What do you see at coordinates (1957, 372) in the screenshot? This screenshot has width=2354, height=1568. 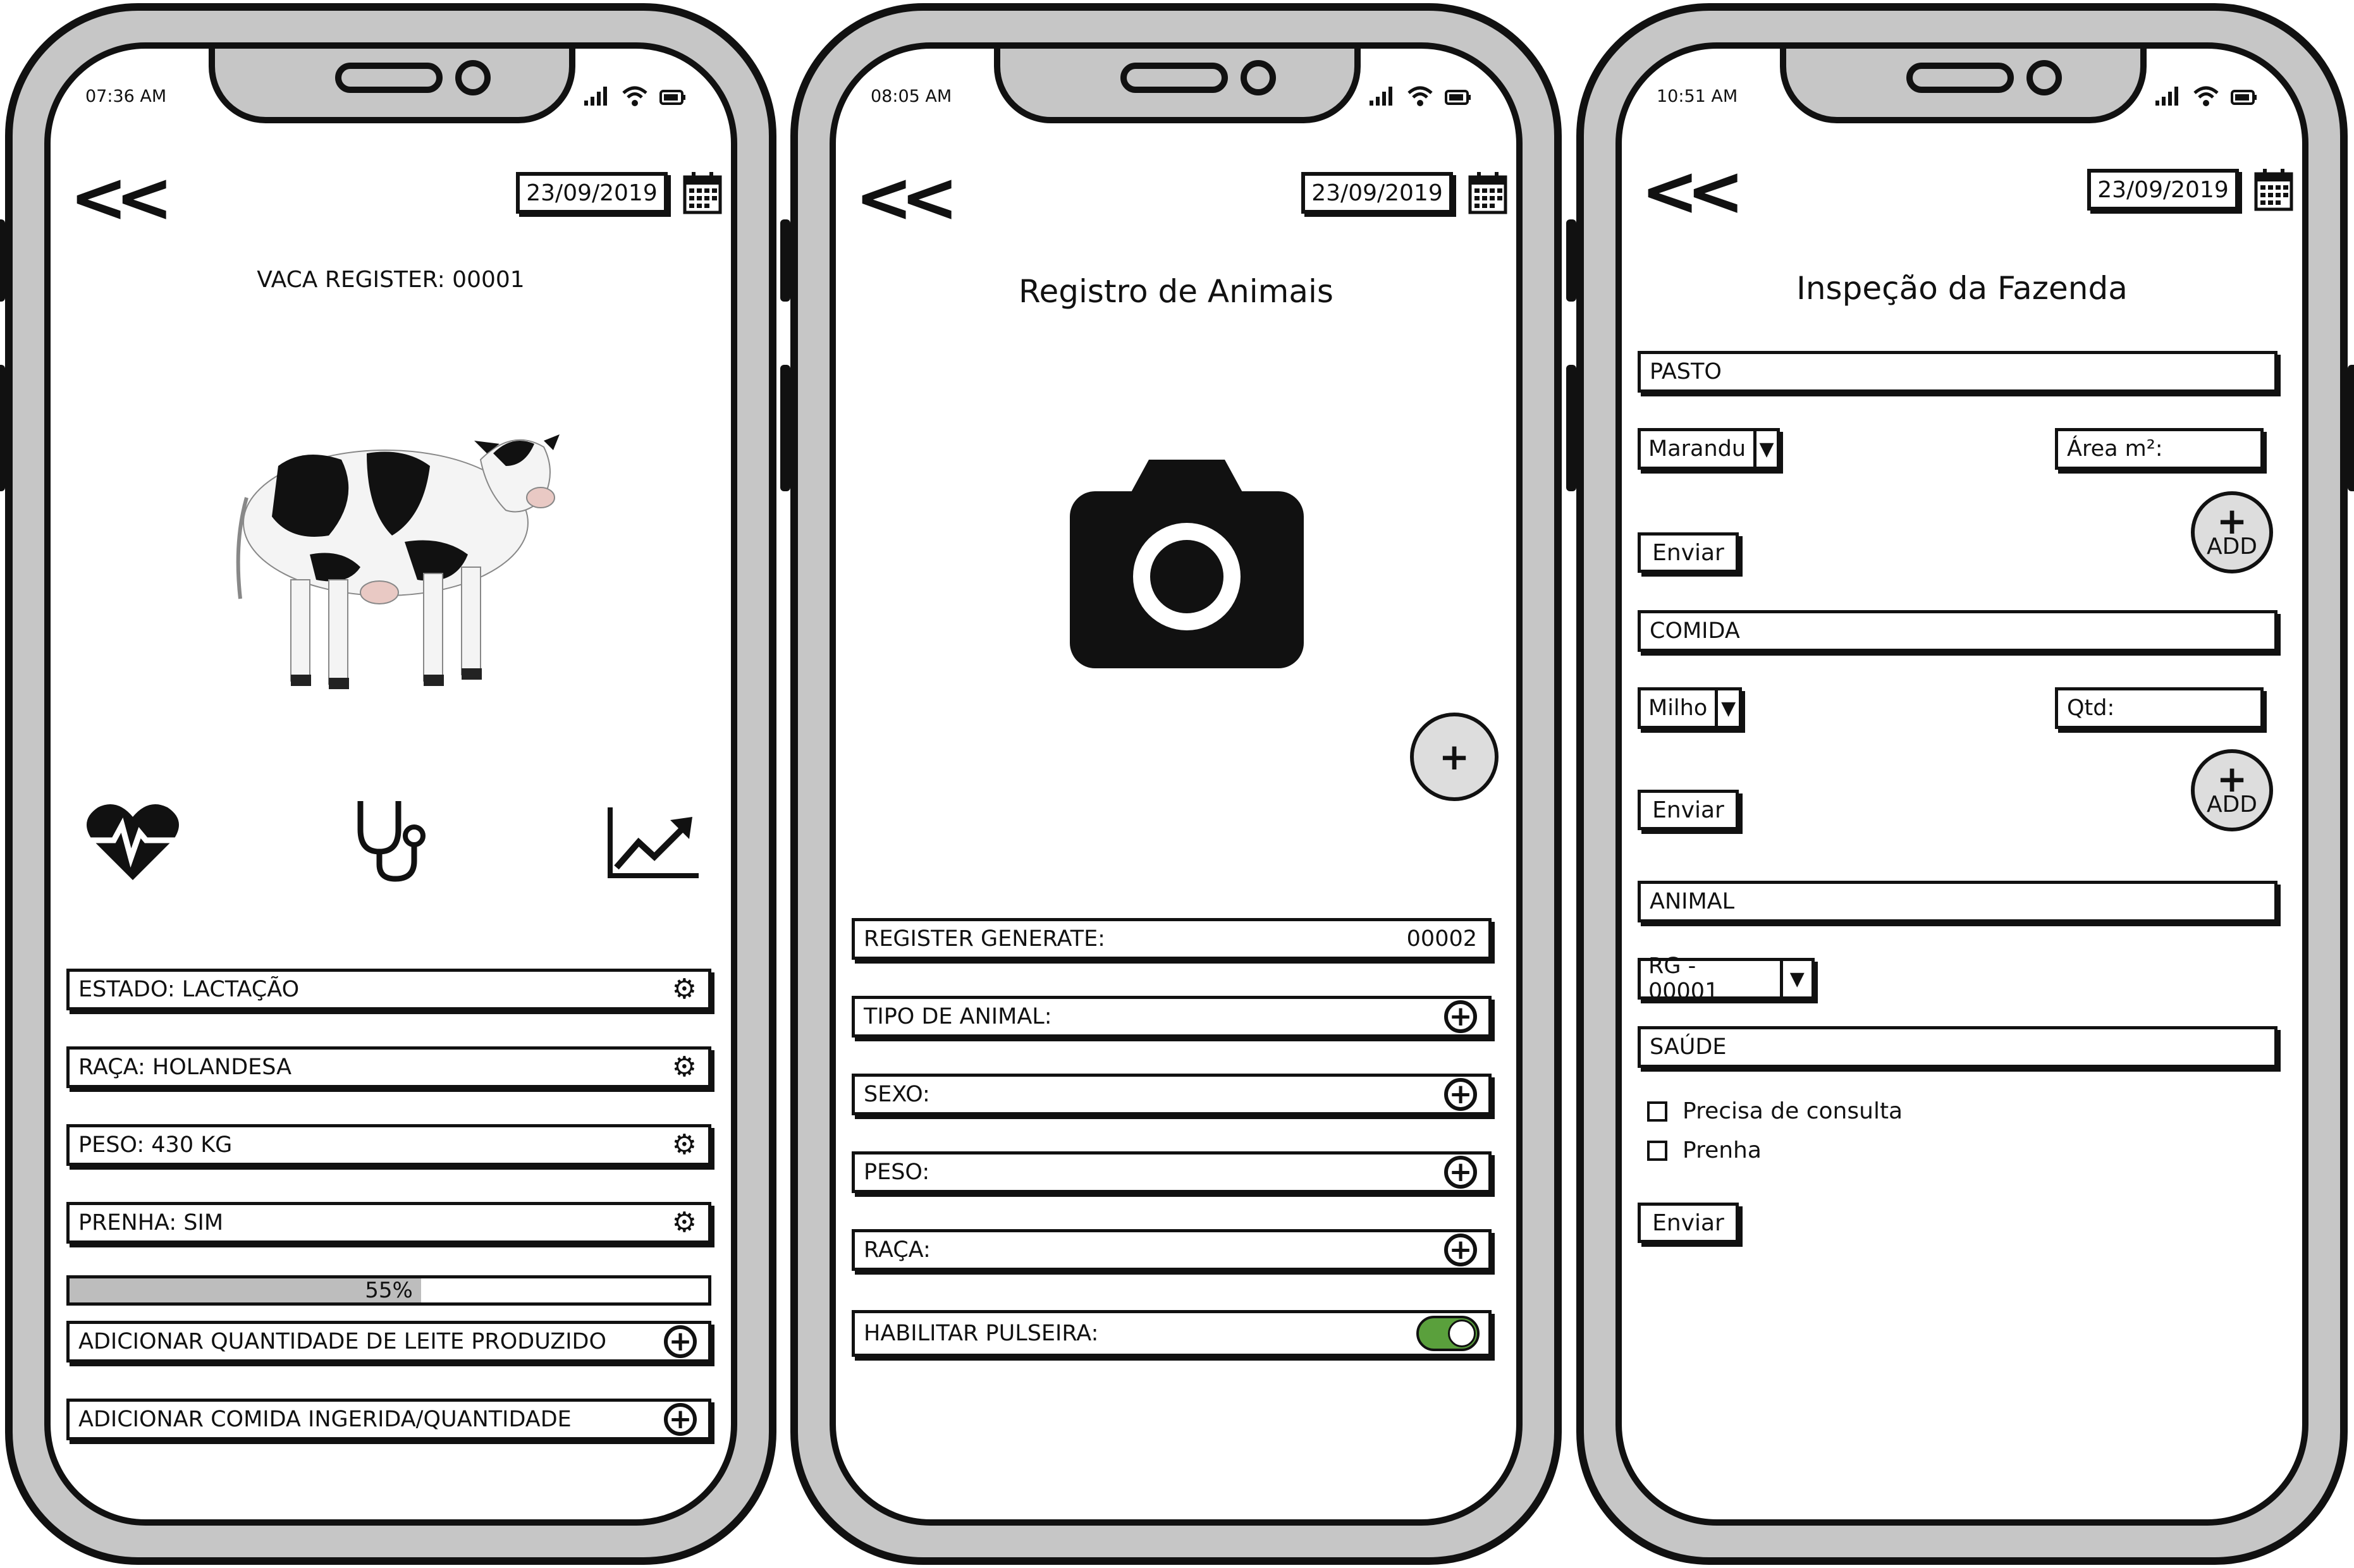 I see `pasto-header: PASTO` at bounding box center [1957, 372].